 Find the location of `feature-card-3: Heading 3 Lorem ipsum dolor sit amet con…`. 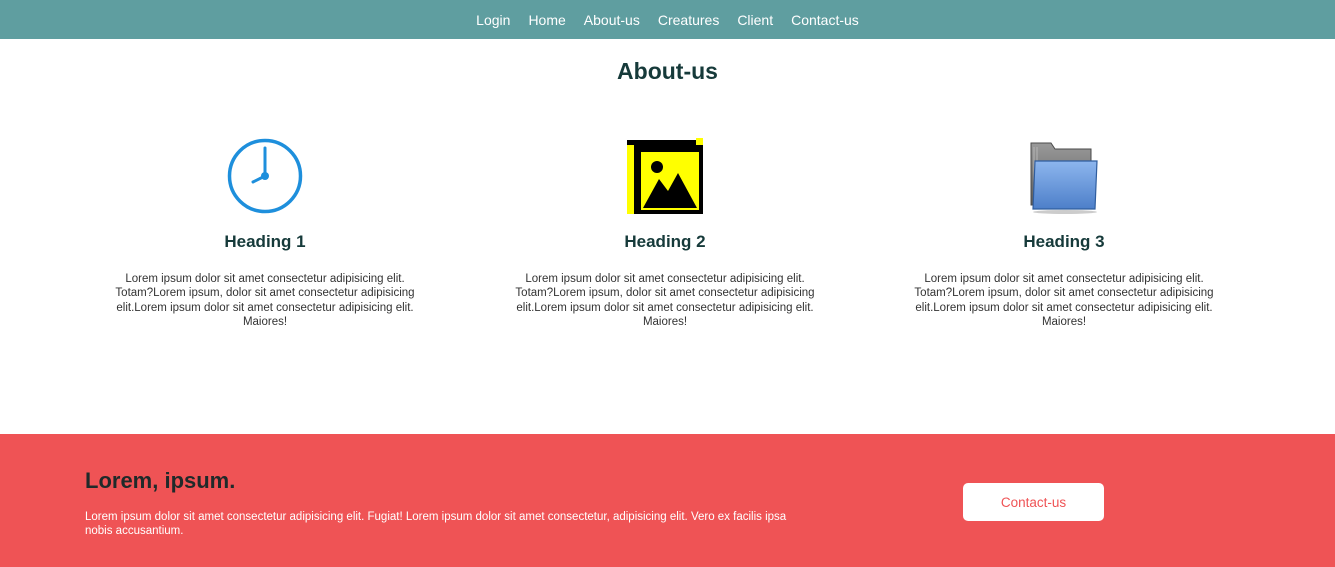

feature-card-3: Heading 3 Lorem ipsum dolor sit amet con… is located at coordinates (1064, 233).